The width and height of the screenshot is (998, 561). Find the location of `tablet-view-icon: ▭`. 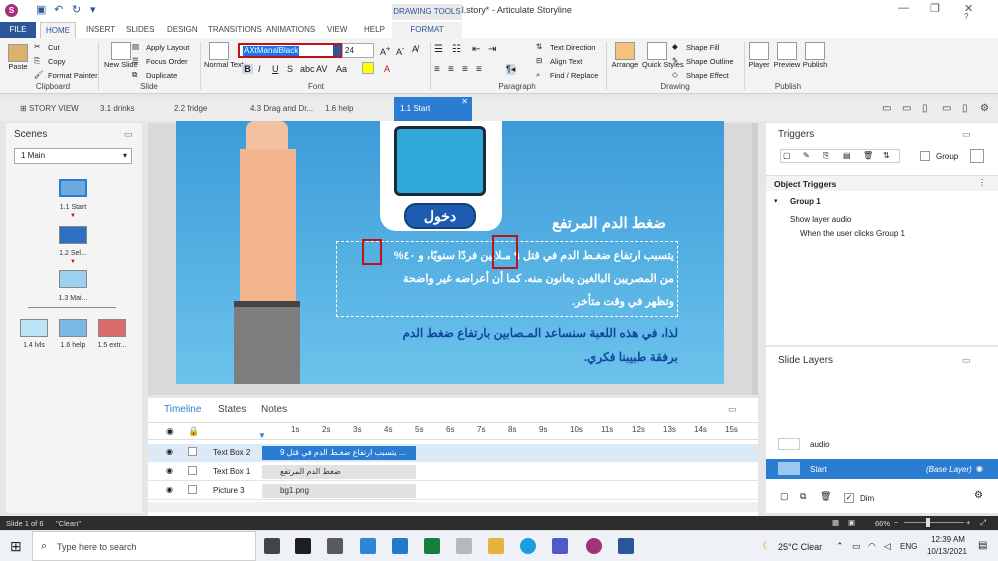

tablet-view-icon: ▭ is located at coordinates (906, 109).